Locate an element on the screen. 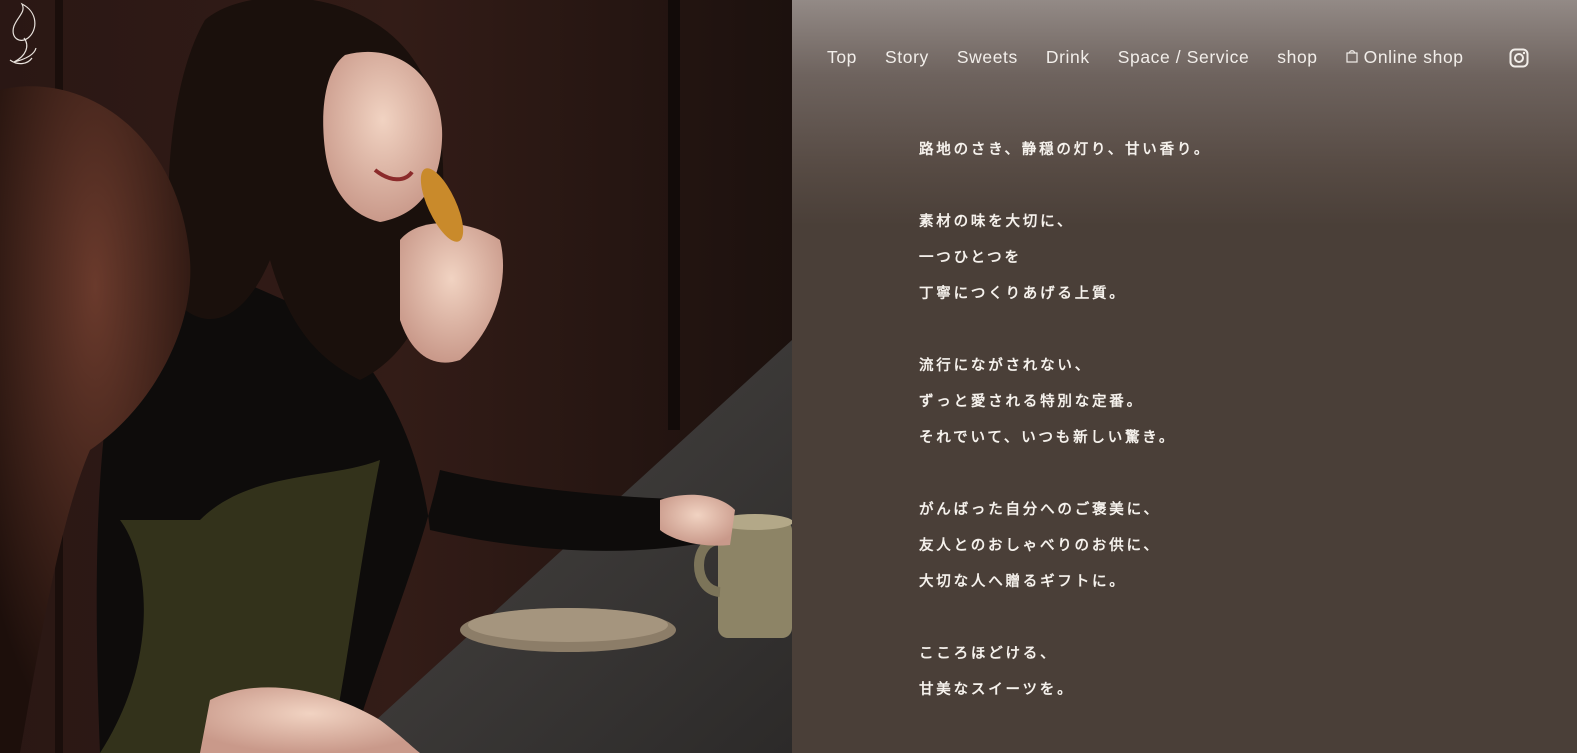 This screenshot has width=1577, height=753. nav-sweets: Sweets is located at coordinates (987, 57).